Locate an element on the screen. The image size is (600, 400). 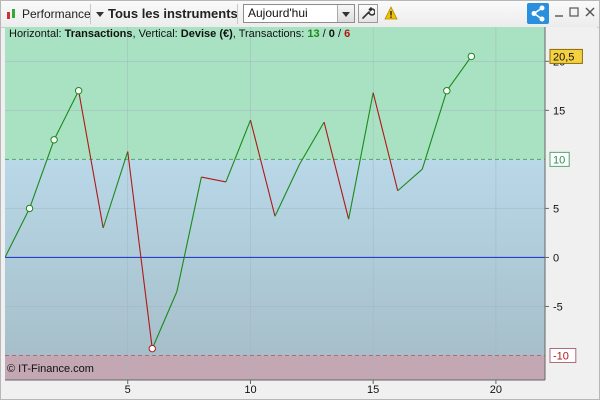
settings-wrench-button is located at coordinates (368, 13).